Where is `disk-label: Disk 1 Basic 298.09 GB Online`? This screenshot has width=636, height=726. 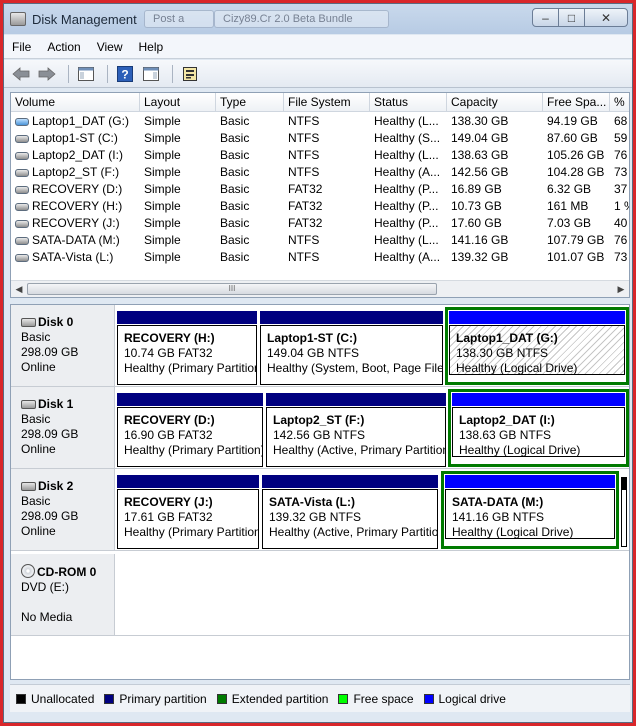
disk-label: Disk 1 Basic 298.09 GB Online is located at coordinates (63, 427).